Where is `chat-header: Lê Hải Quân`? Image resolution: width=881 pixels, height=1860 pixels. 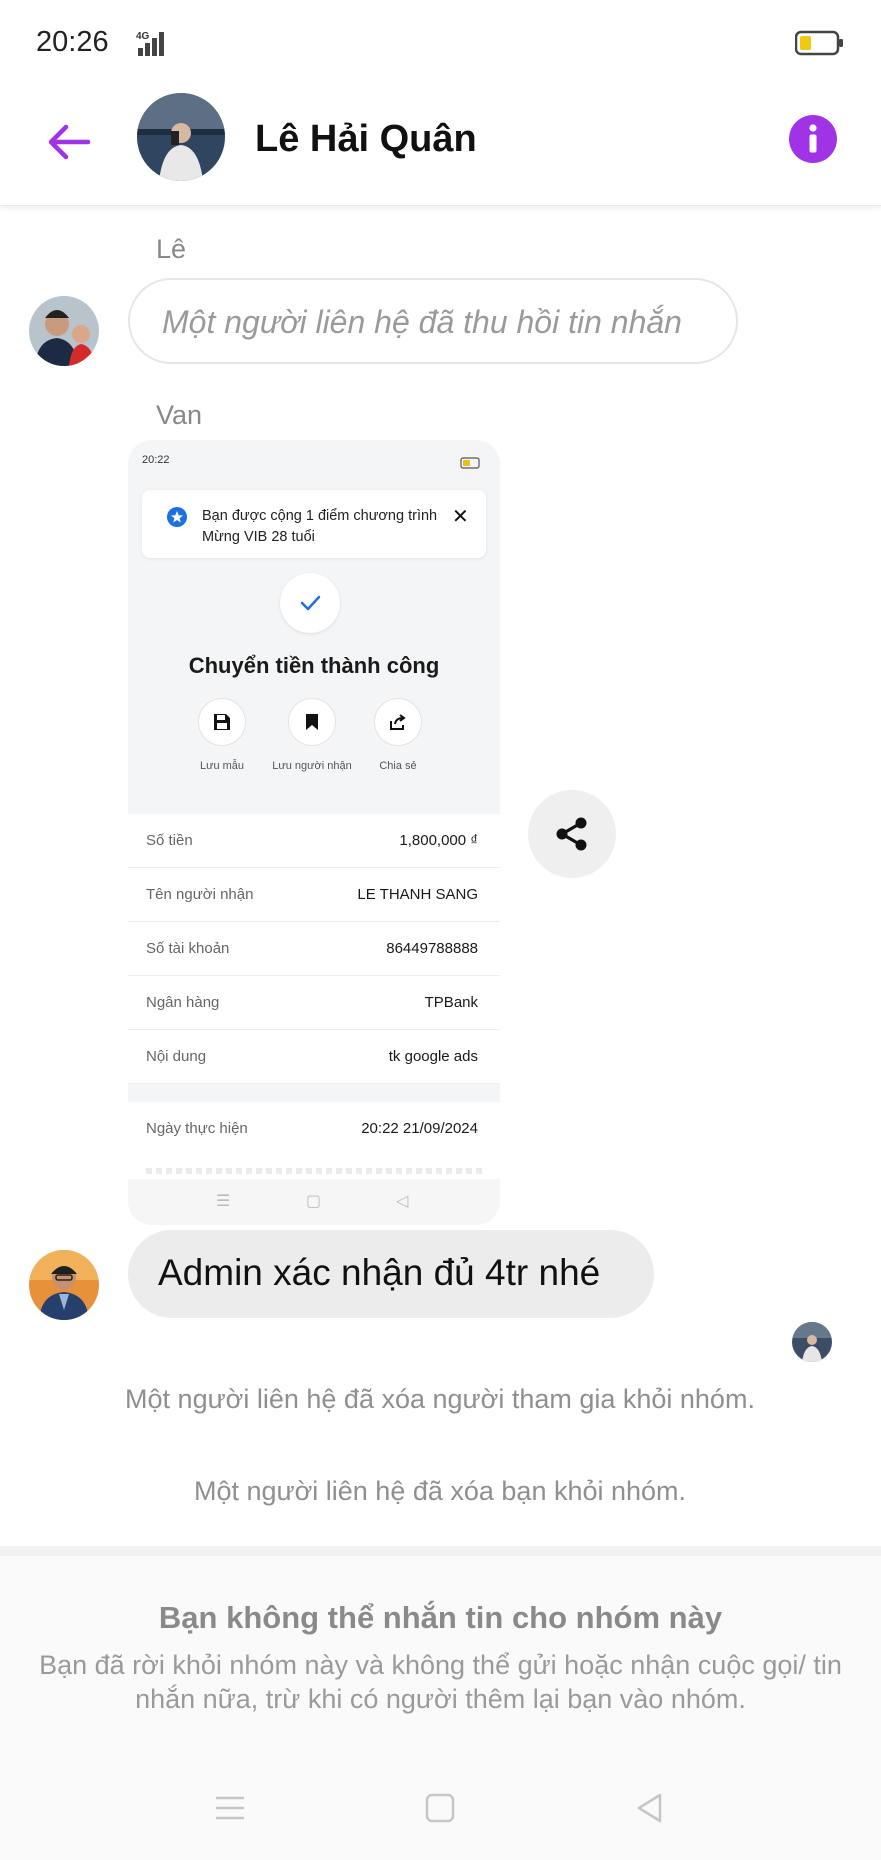 chat-header: Lê Hải Quân is located at coordinates (440, 147).